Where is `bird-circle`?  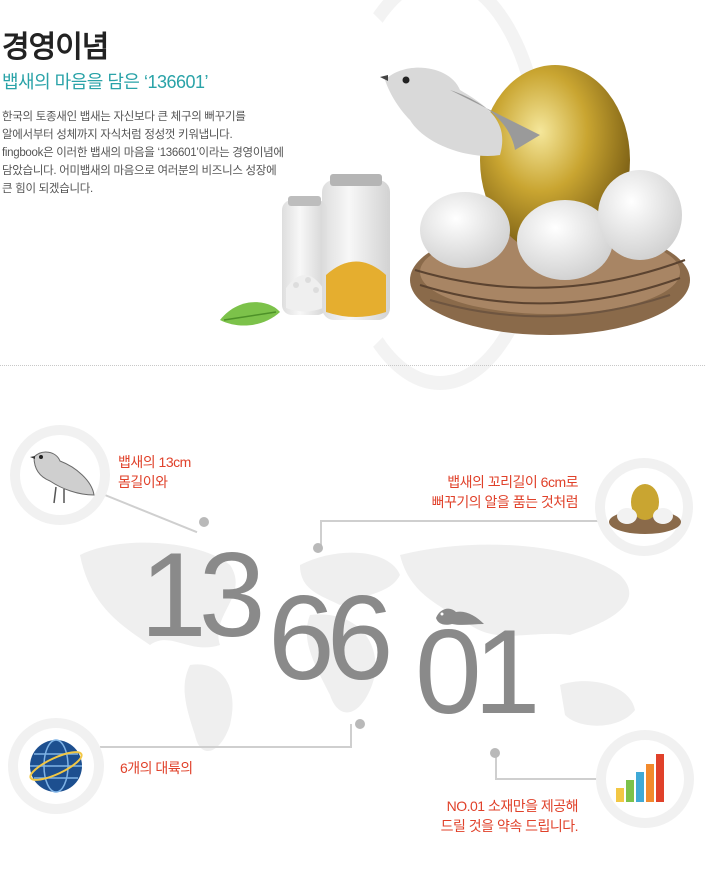 bird-circle is located at coordinates (60, 475).